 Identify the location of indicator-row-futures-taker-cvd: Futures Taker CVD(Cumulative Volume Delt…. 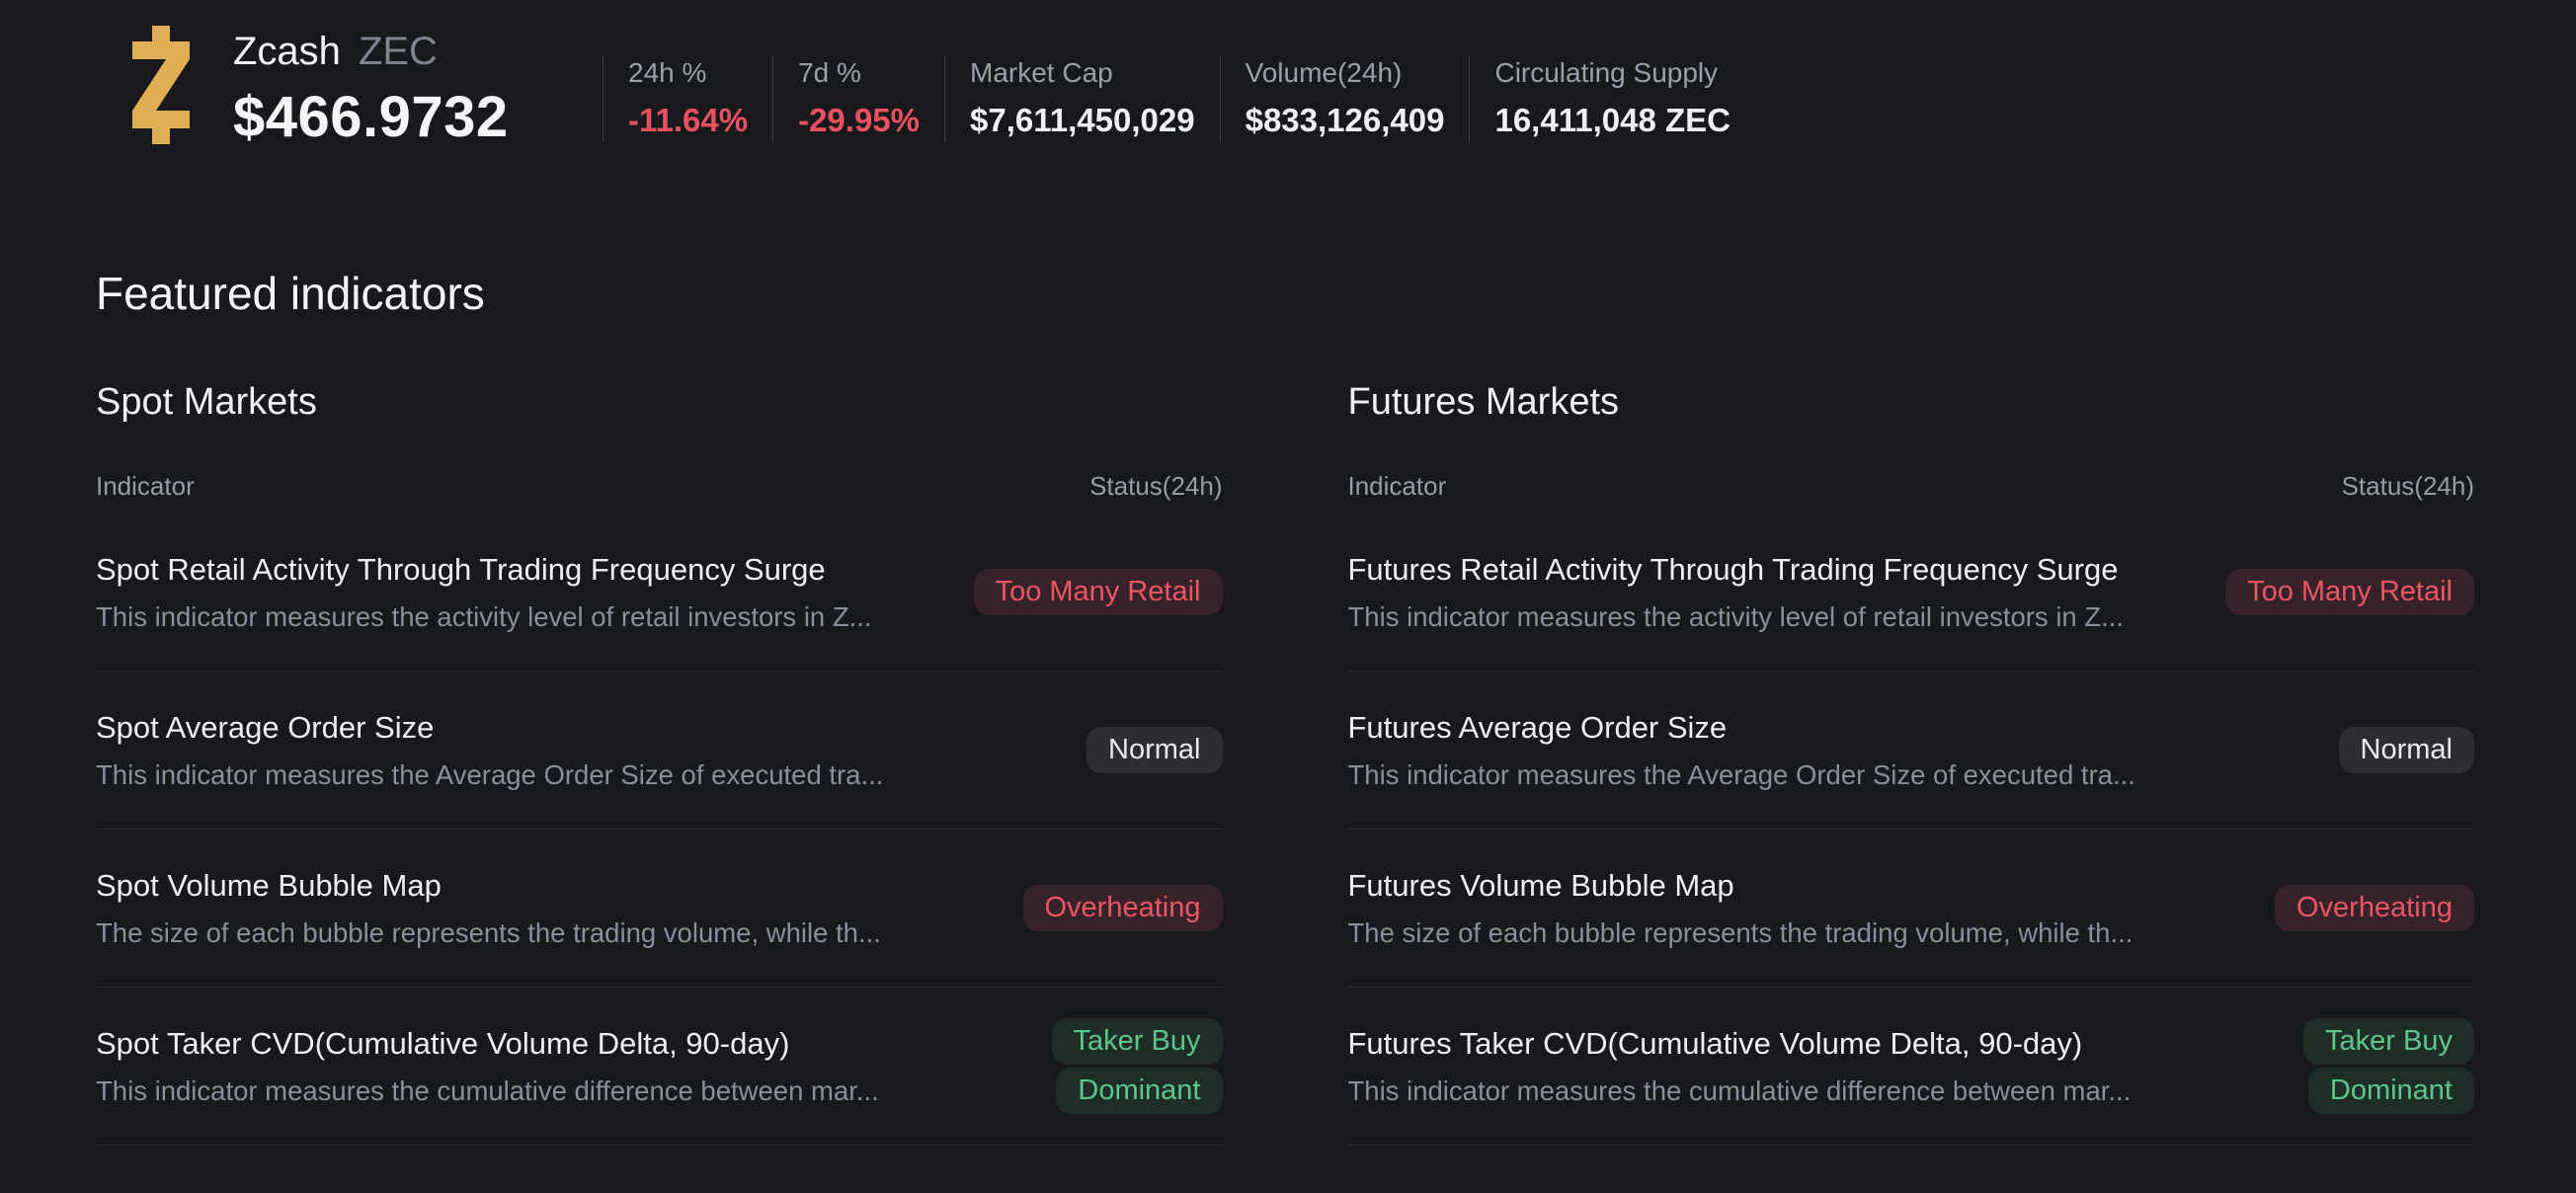
(1910, 1067).